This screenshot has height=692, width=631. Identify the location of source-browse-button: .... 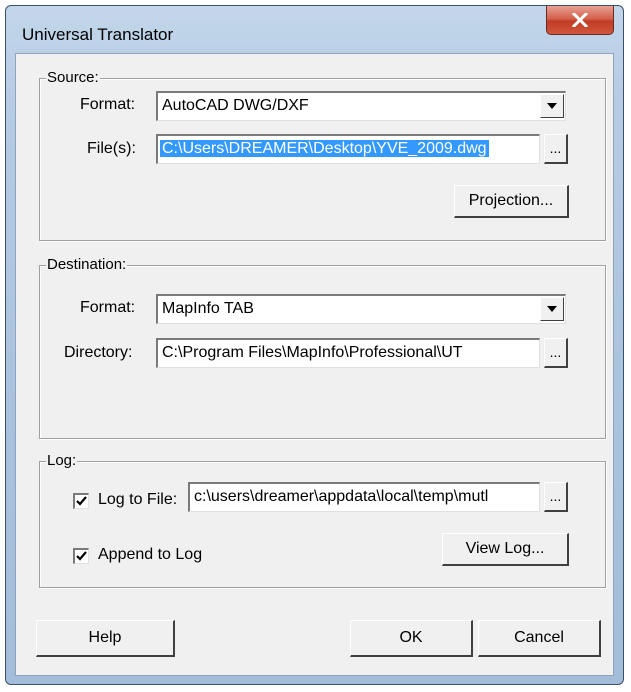
(556, 149).